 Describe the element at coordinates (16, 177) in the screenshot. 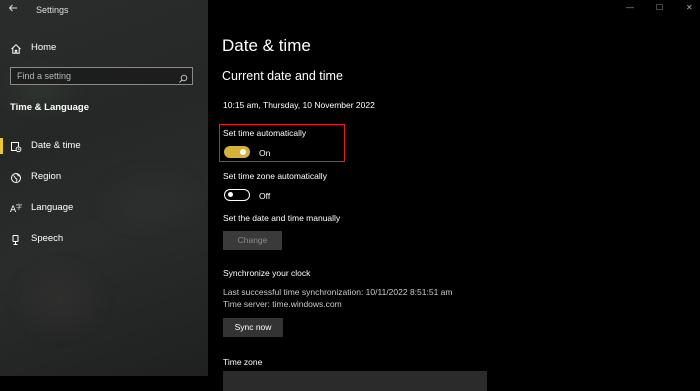

I see `globe-icon` at that location.